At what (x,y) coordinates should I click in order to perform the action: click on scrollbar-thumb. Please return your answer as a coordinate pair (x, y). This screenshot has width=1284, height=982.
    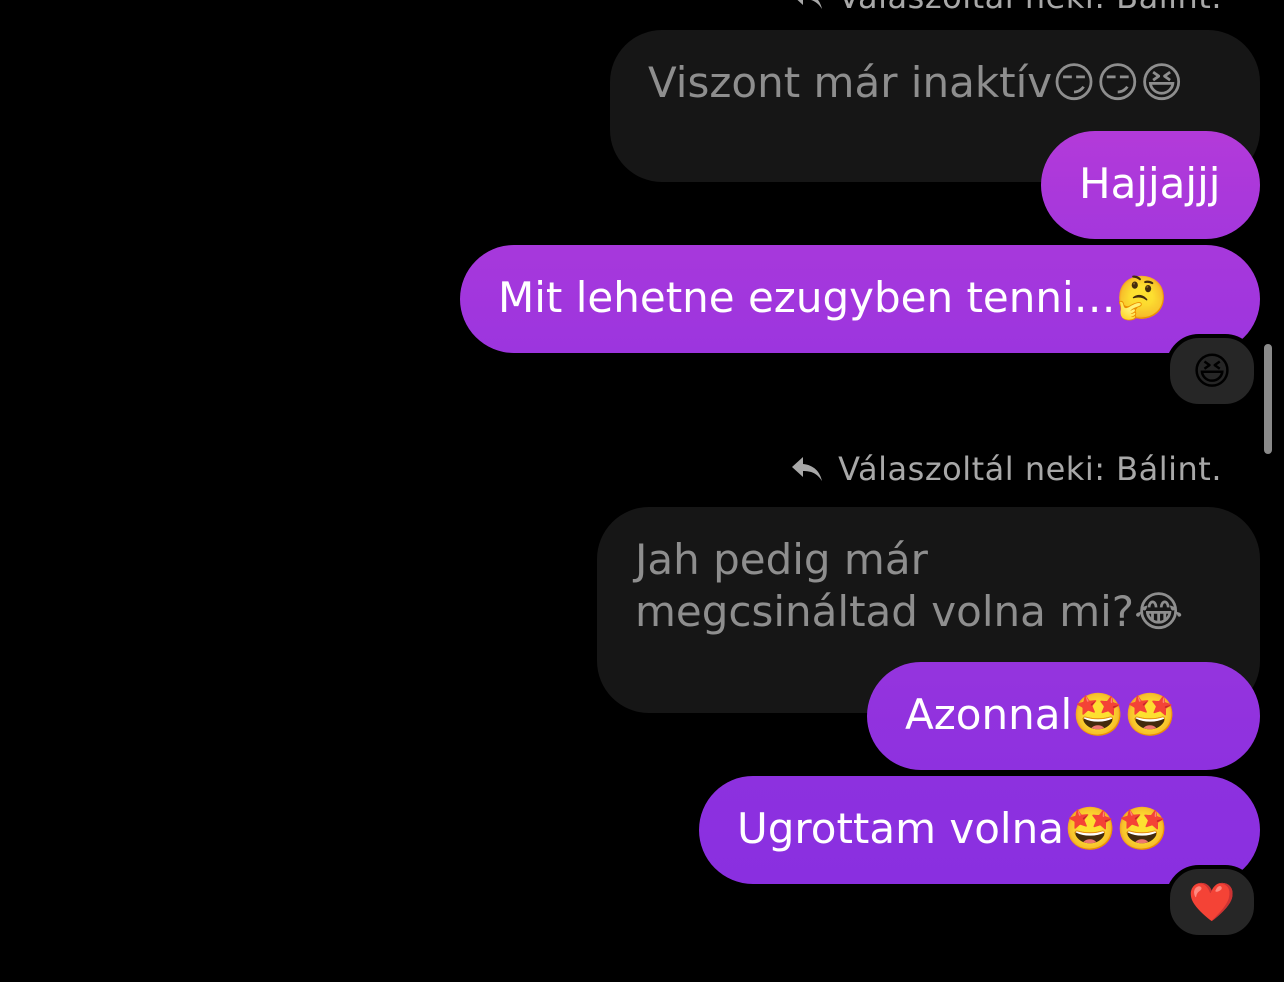
    Looking at the image, I should click on (1268, 399).